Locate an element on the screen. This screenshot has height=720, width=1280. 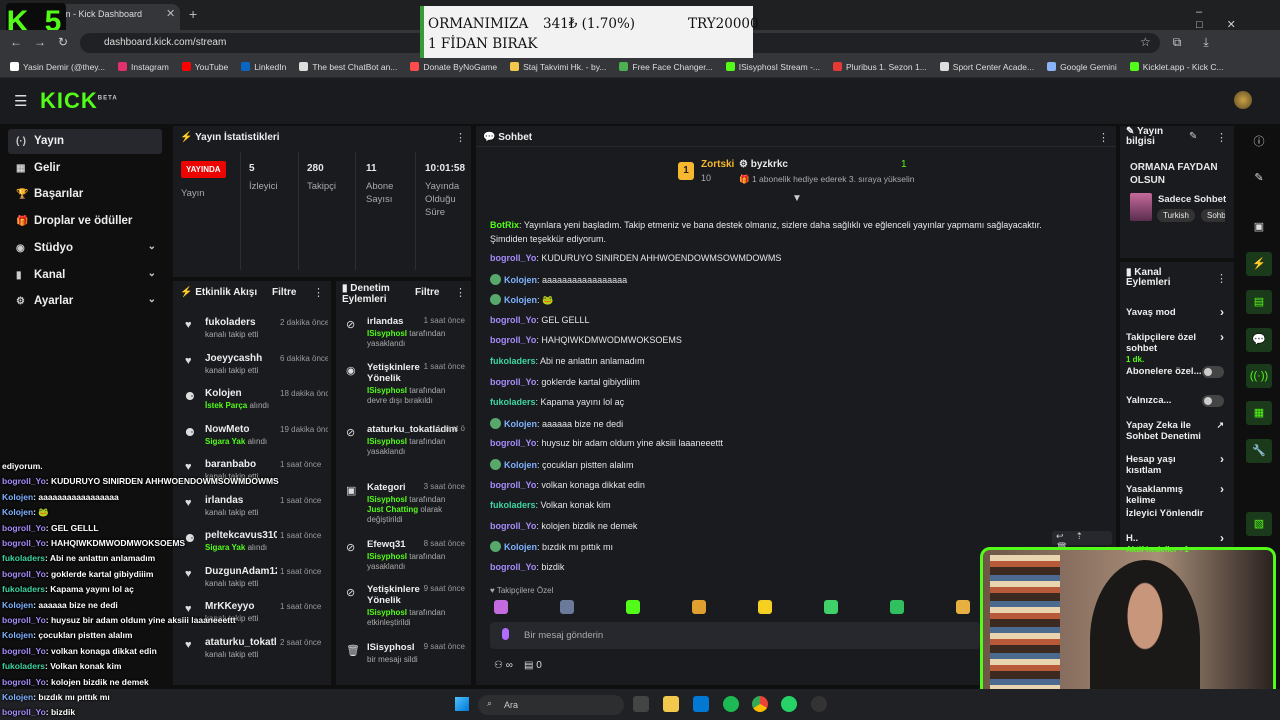
channel-actions-more-icon: ⋮ is located at coordinates (1221, 278).